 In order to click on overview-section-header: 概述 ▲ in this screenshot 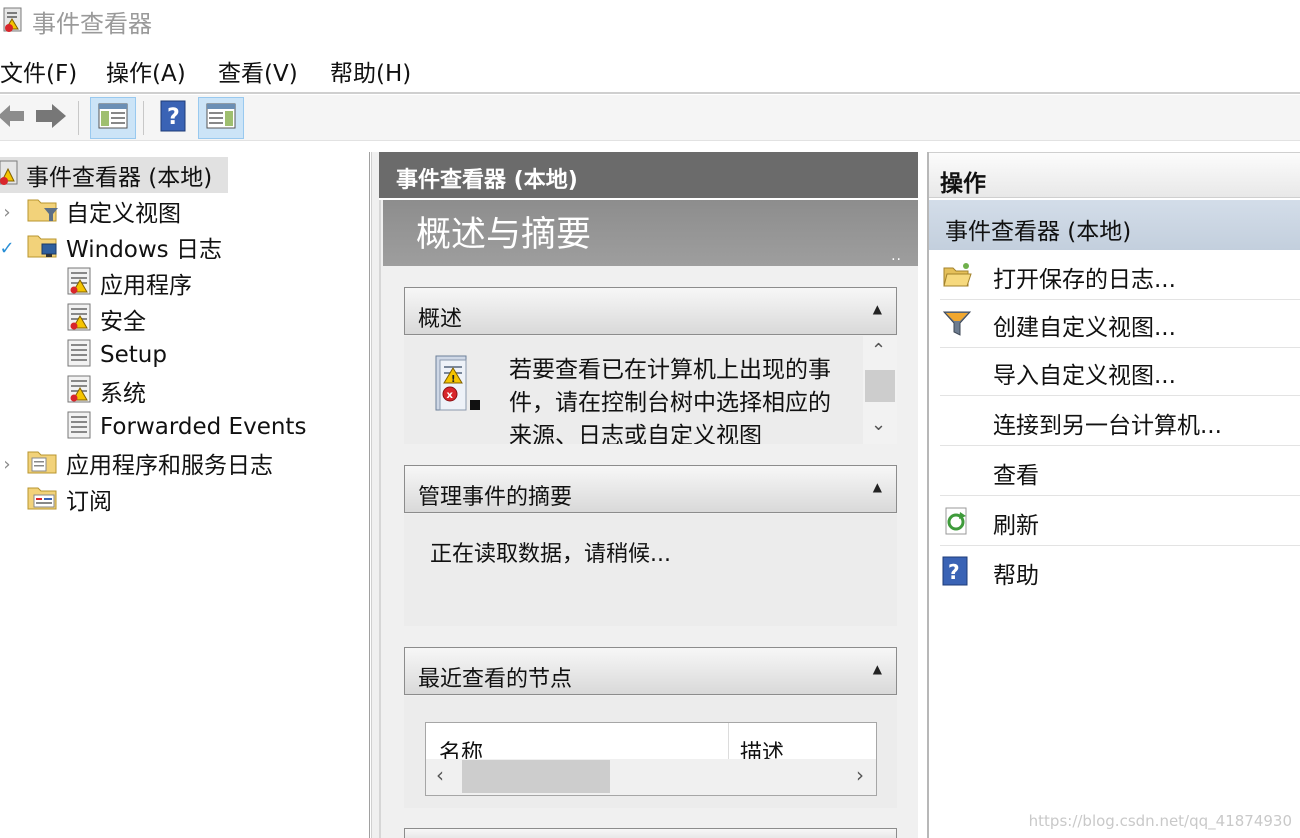, I will do `click(650, 311)`.